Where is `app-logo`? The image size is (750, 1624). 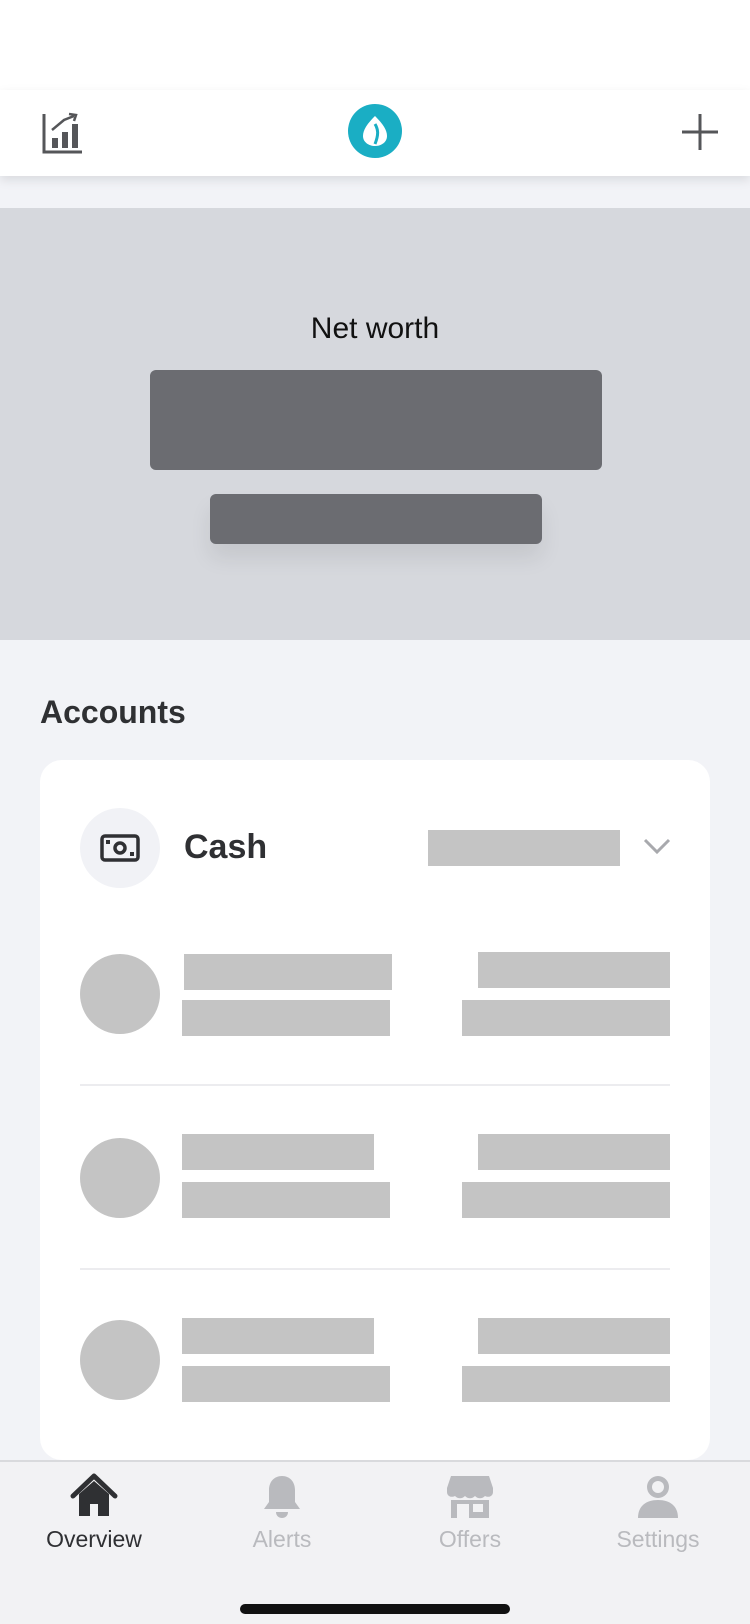 app-logo is located at coordinates (375, 131).